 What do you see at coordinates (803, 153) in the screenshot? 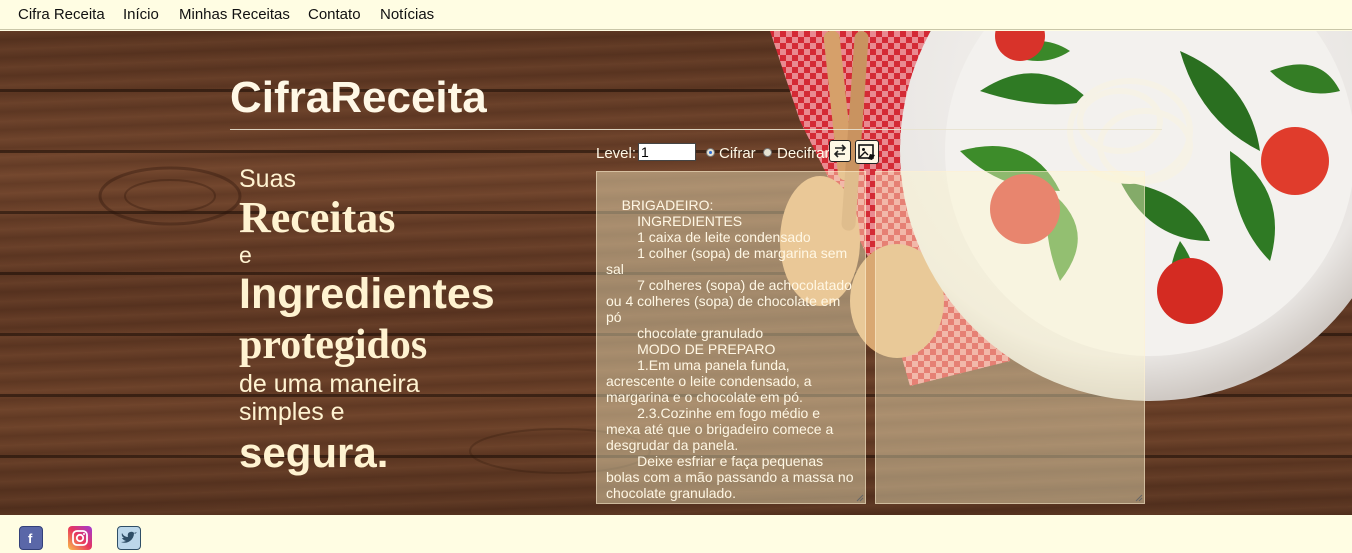
I see `decifrar-label: Decifrar` at bounding box center [803, 153].